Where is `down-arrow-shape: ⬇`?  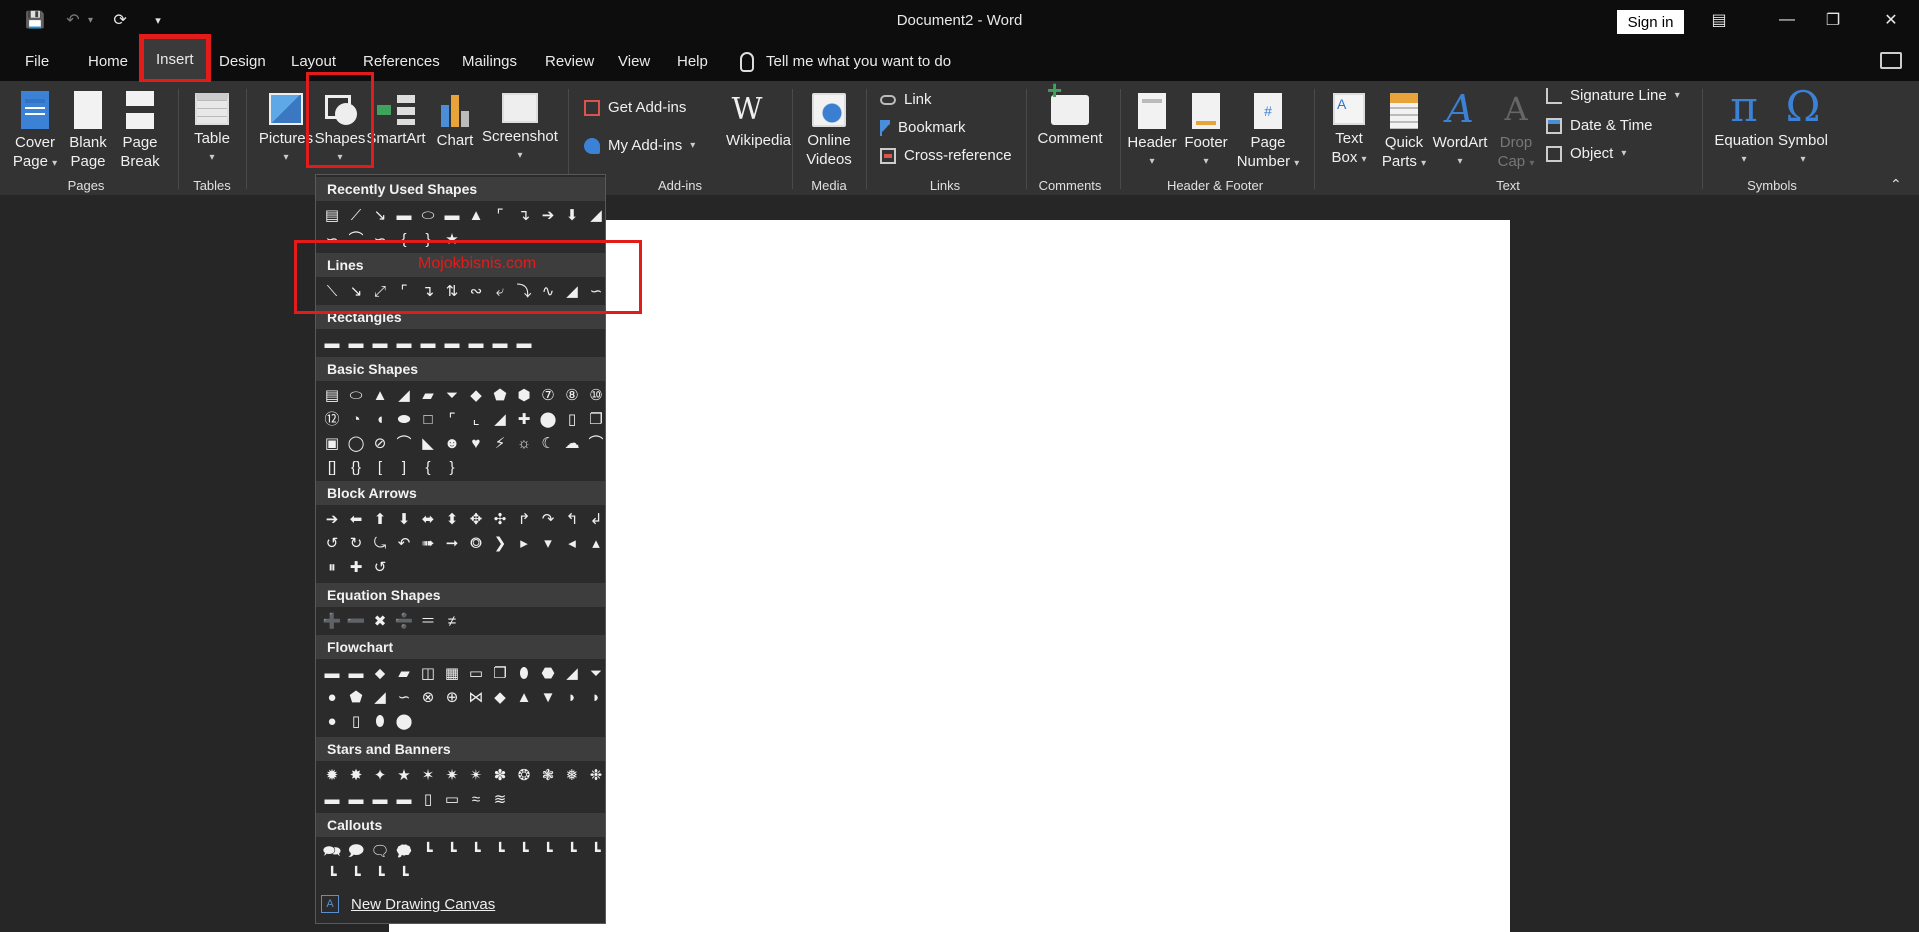 down-arrow-shape: ⬇ is located at coordinates (404, 519).